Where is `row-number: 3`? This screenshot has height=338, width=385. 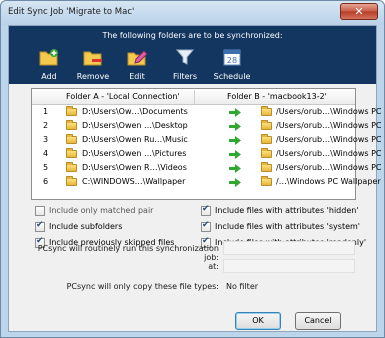 row-number: 3 is located at coordinates (46, 139).